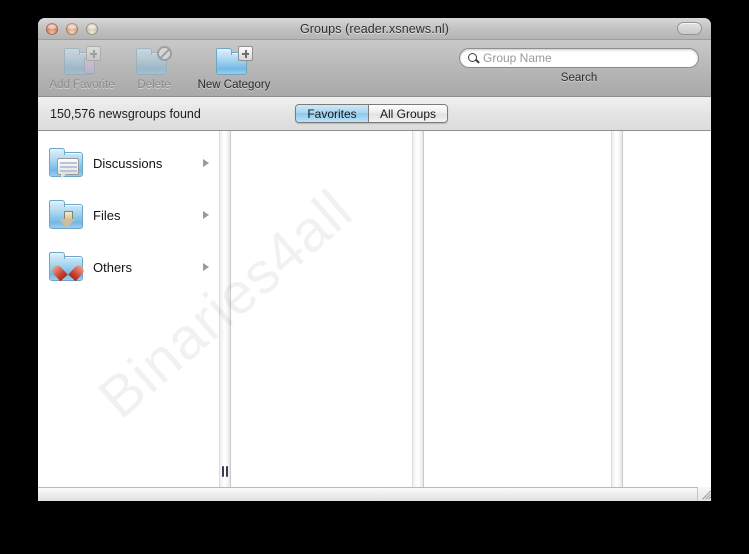  Describe the element at coordinates (234, 61) in the screenshot. I see `folder-new-category-icon` at that location.